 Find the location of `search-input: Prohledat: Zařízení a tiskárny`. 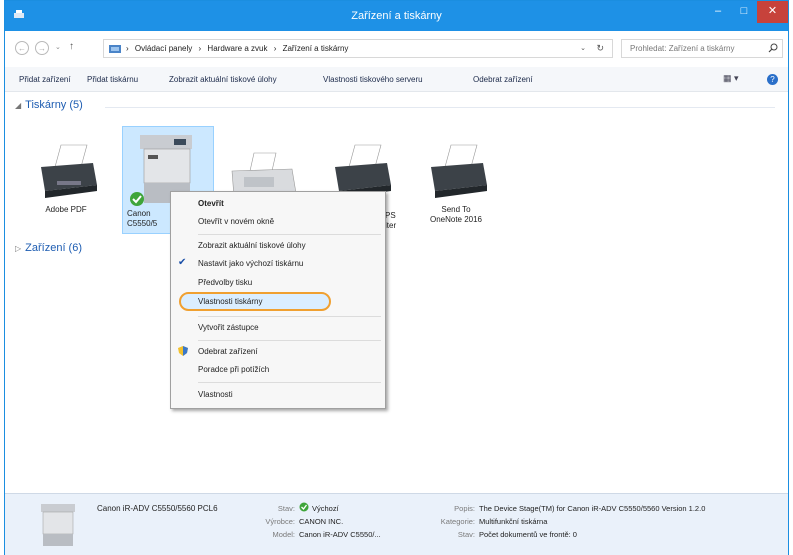

search-input: Prohledat: Zařízení a tiskárny is located at coordinates (682, 48).